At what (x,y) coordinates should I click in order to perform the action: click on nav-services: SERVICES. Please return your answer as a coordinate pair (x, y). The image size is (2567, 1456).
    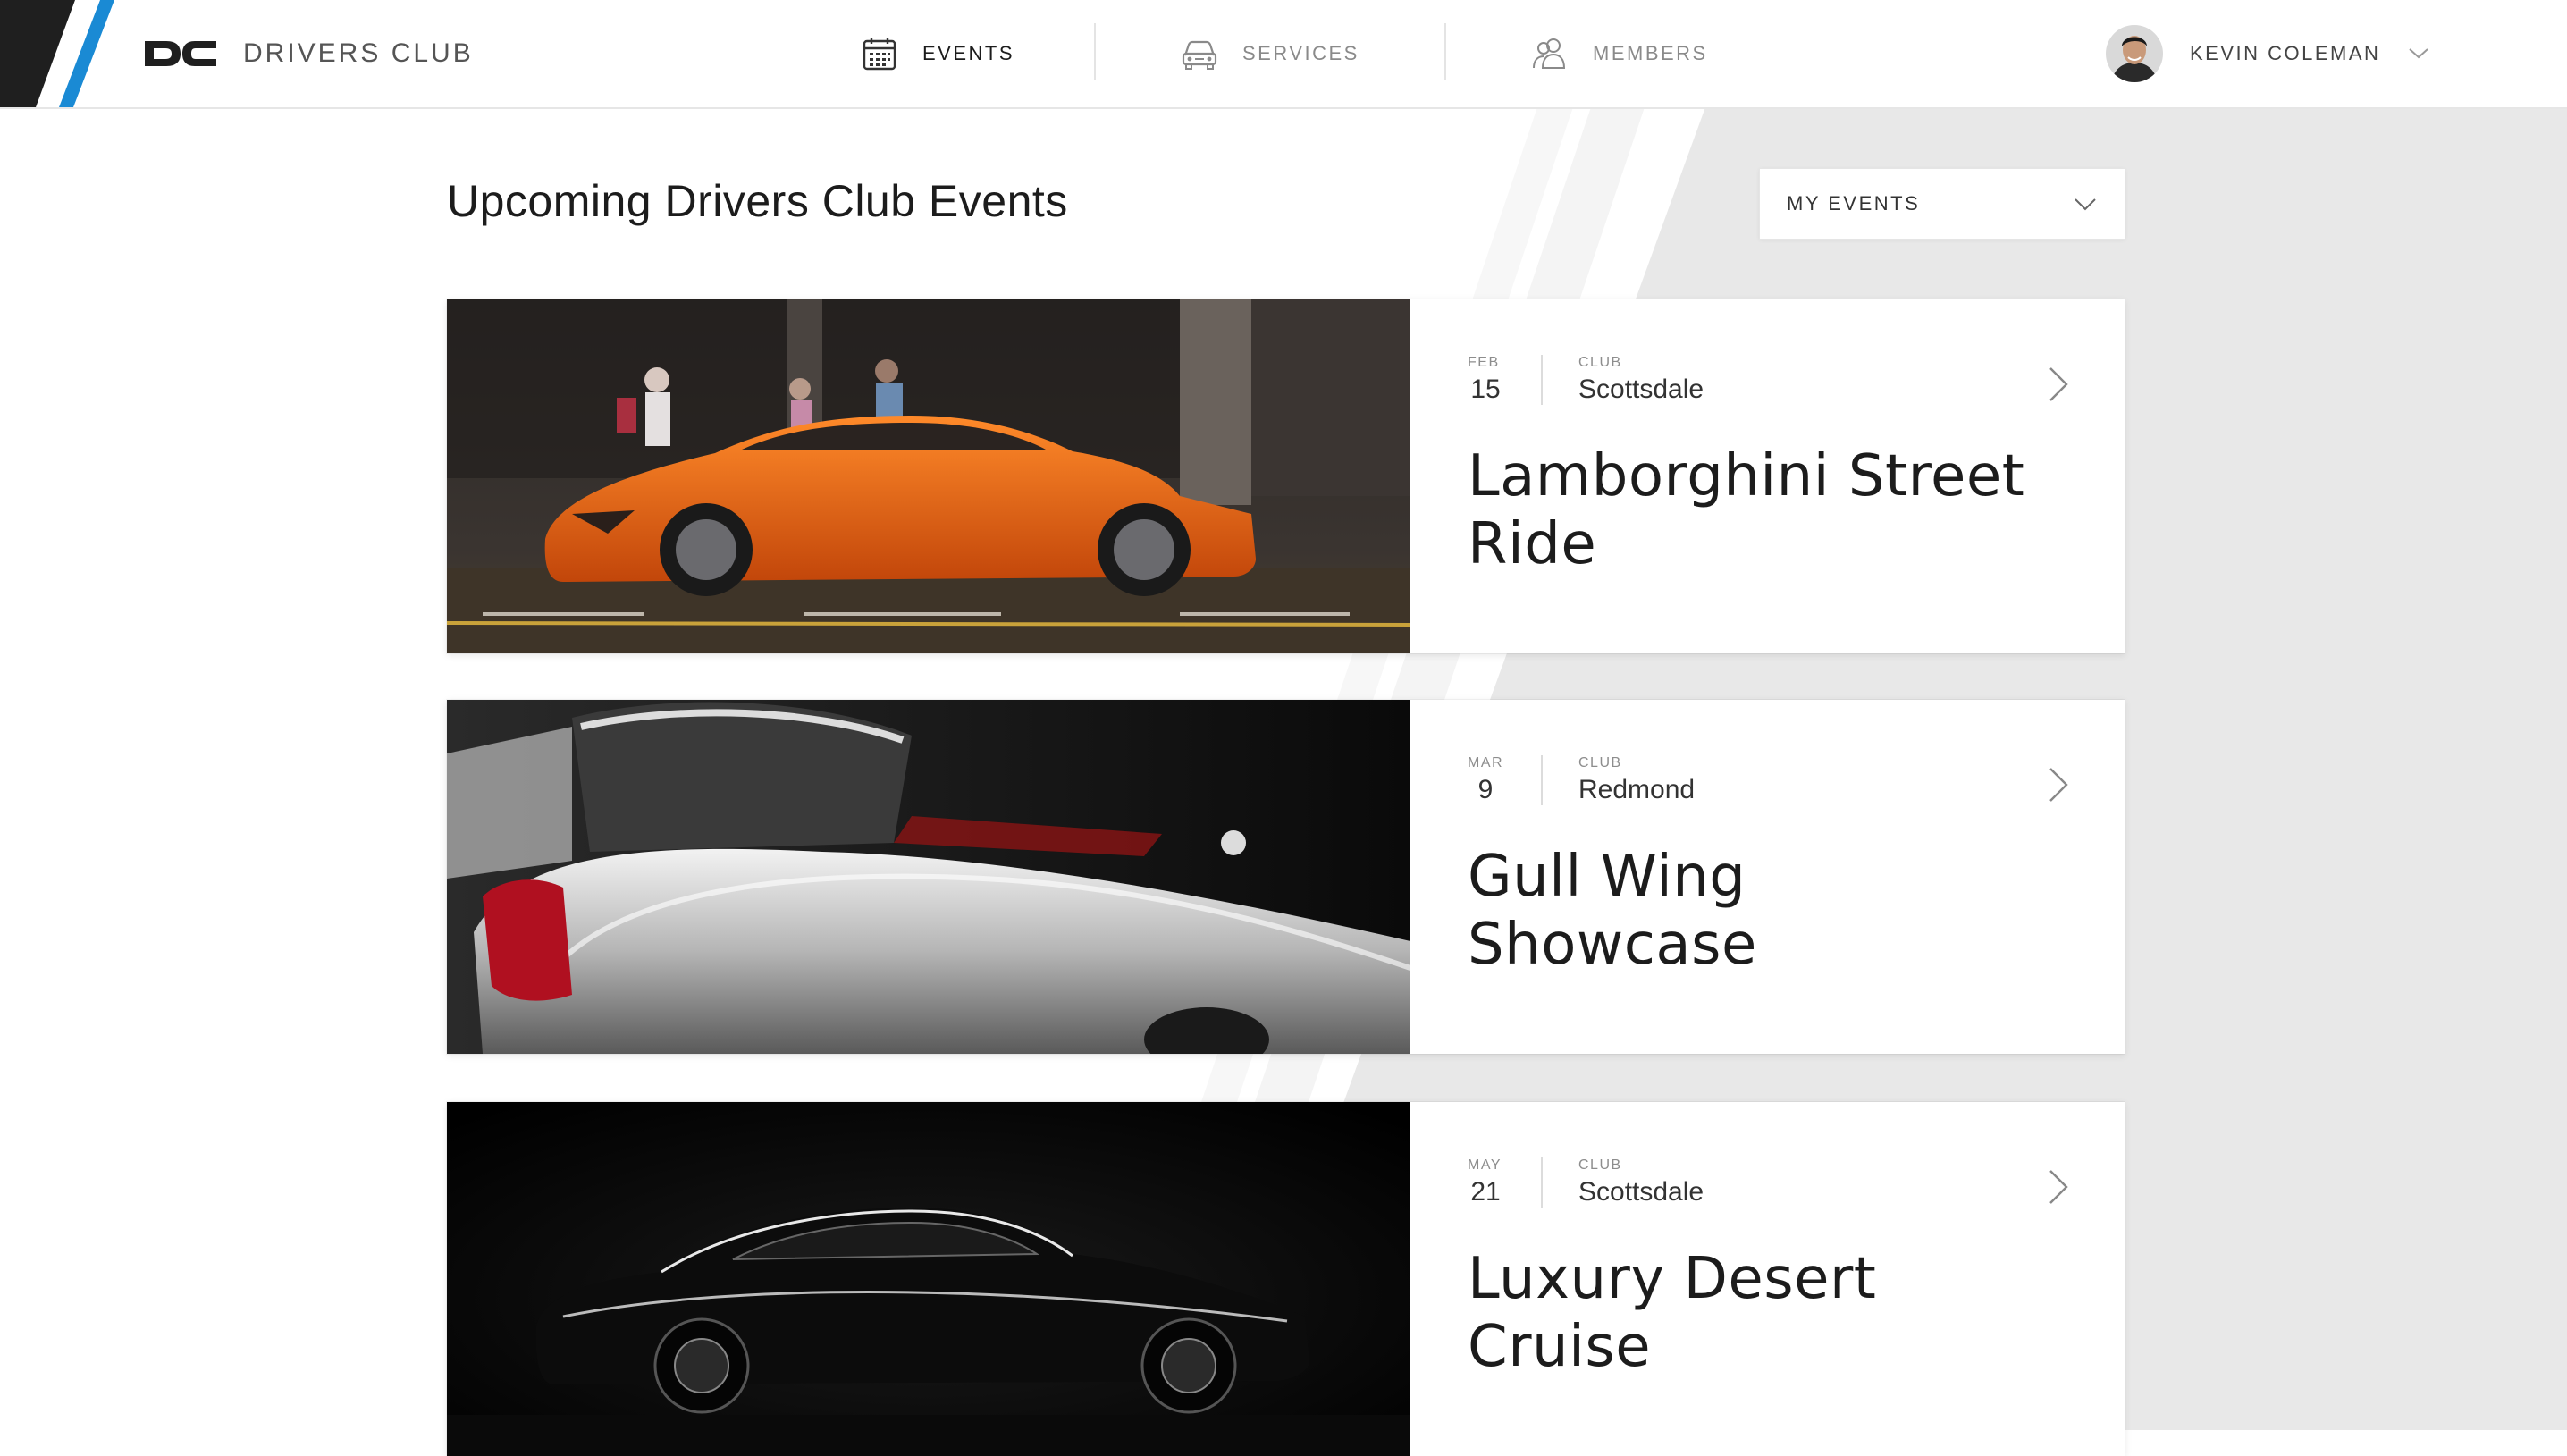
    Looking at the image, I should click on (1270, 54).